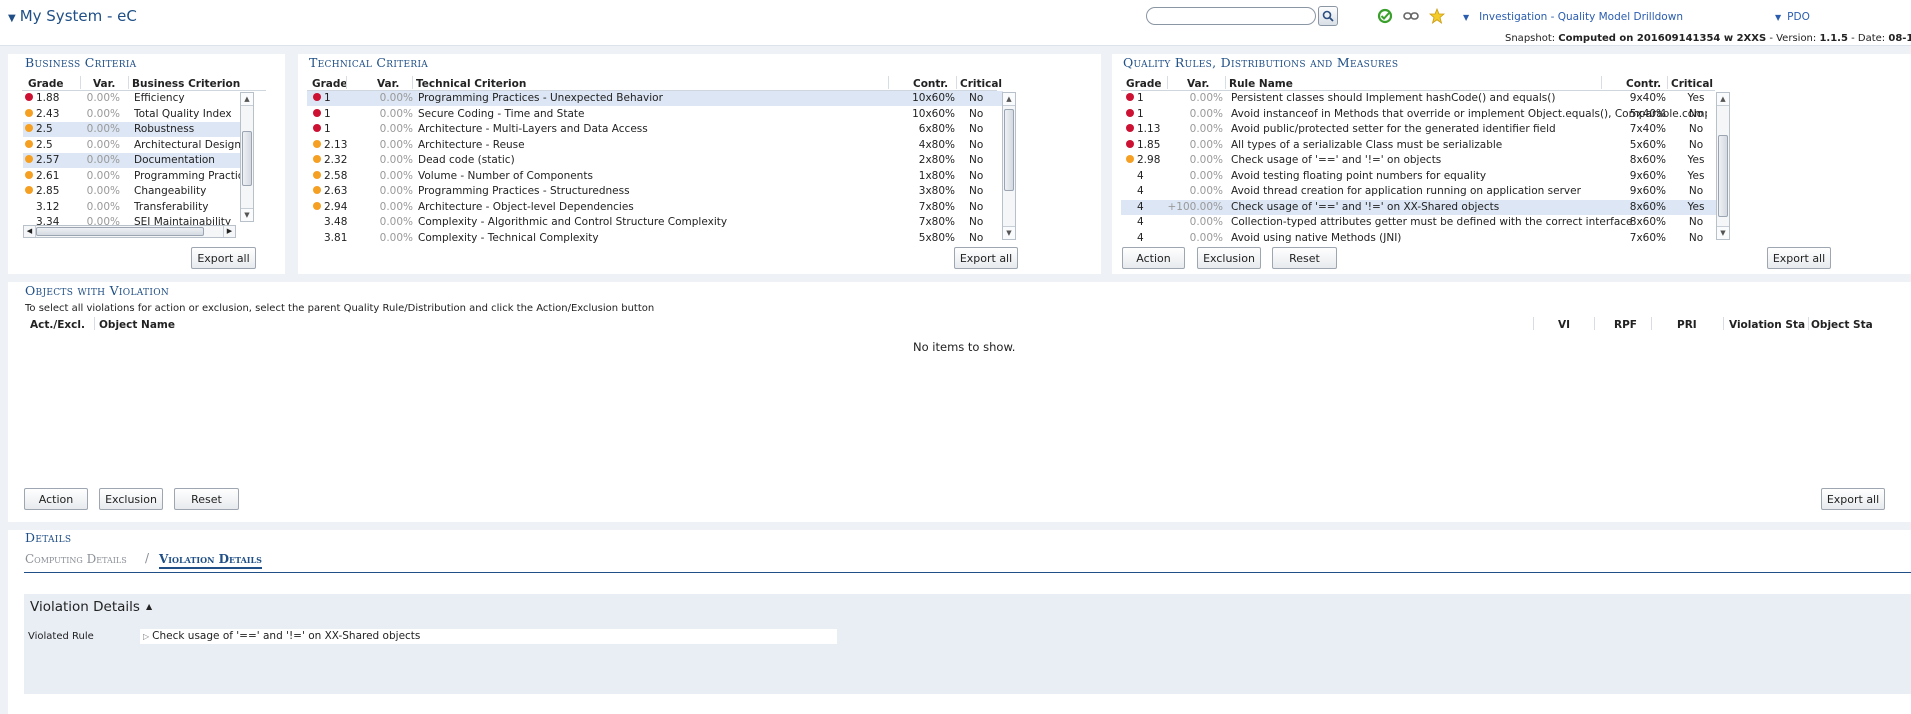 The image size is (1911, 714). What do you see at coordinates (1328, 16) in the screenshot?
I see `search-button` at bounding box center [1328, 16].